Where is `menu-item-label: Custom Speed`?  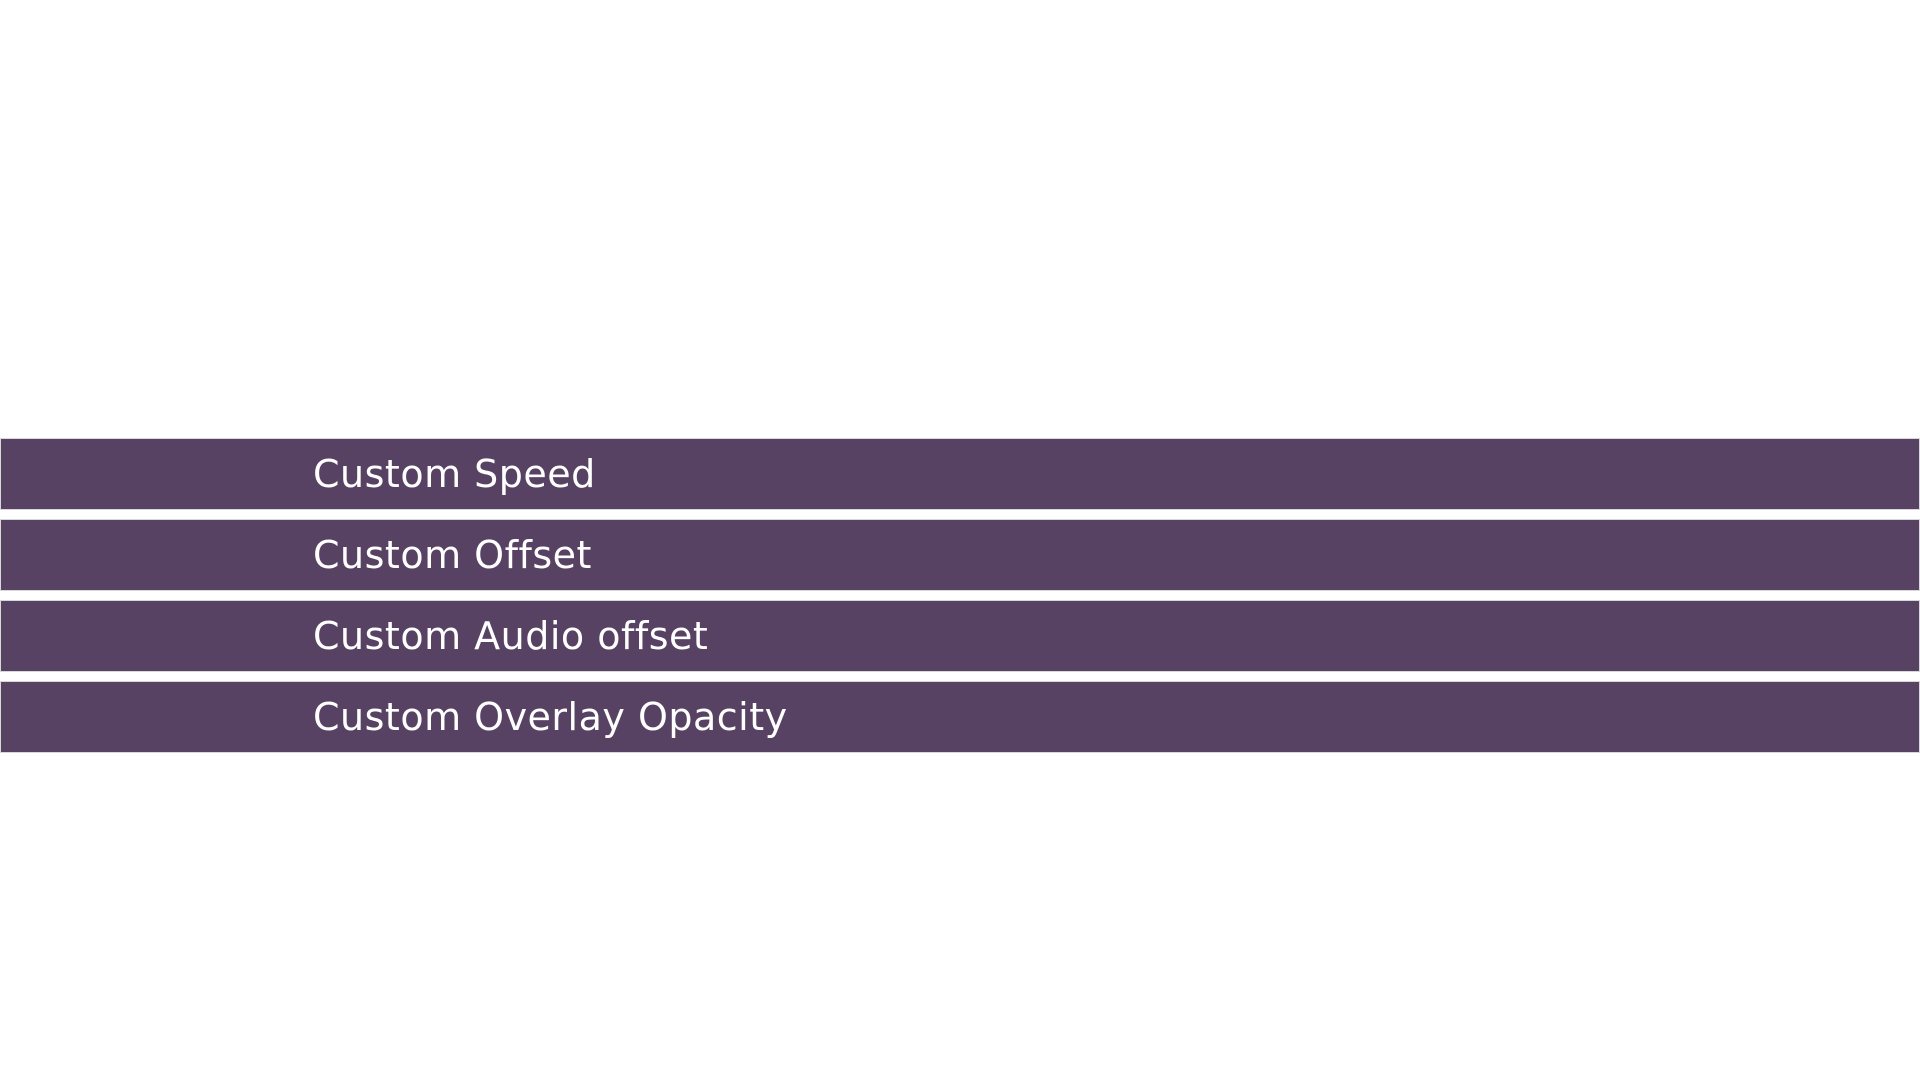
menu-item-label: Custom Speed is located at coordinates (454, 474).